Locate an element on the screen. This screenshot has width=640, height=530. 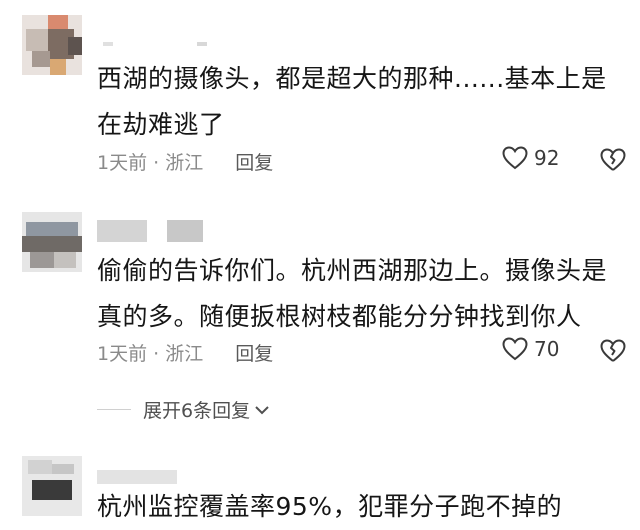
comment-text: 西湖的摄像头，都是超大的那种......基本上是在劫难逃了 is located at coordinates (352, 101).